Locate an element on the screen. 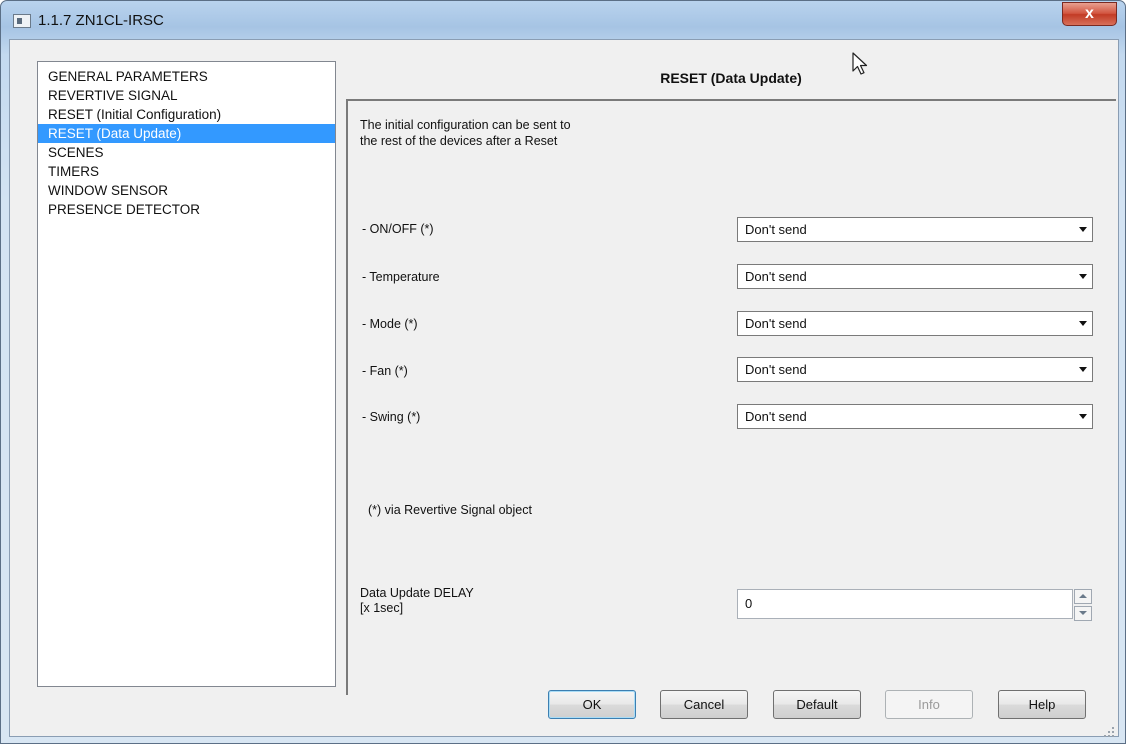 The height and width of the screenshot is (744, 1126). temperature-select-value: Don't send is located at coordinates (776, 276).